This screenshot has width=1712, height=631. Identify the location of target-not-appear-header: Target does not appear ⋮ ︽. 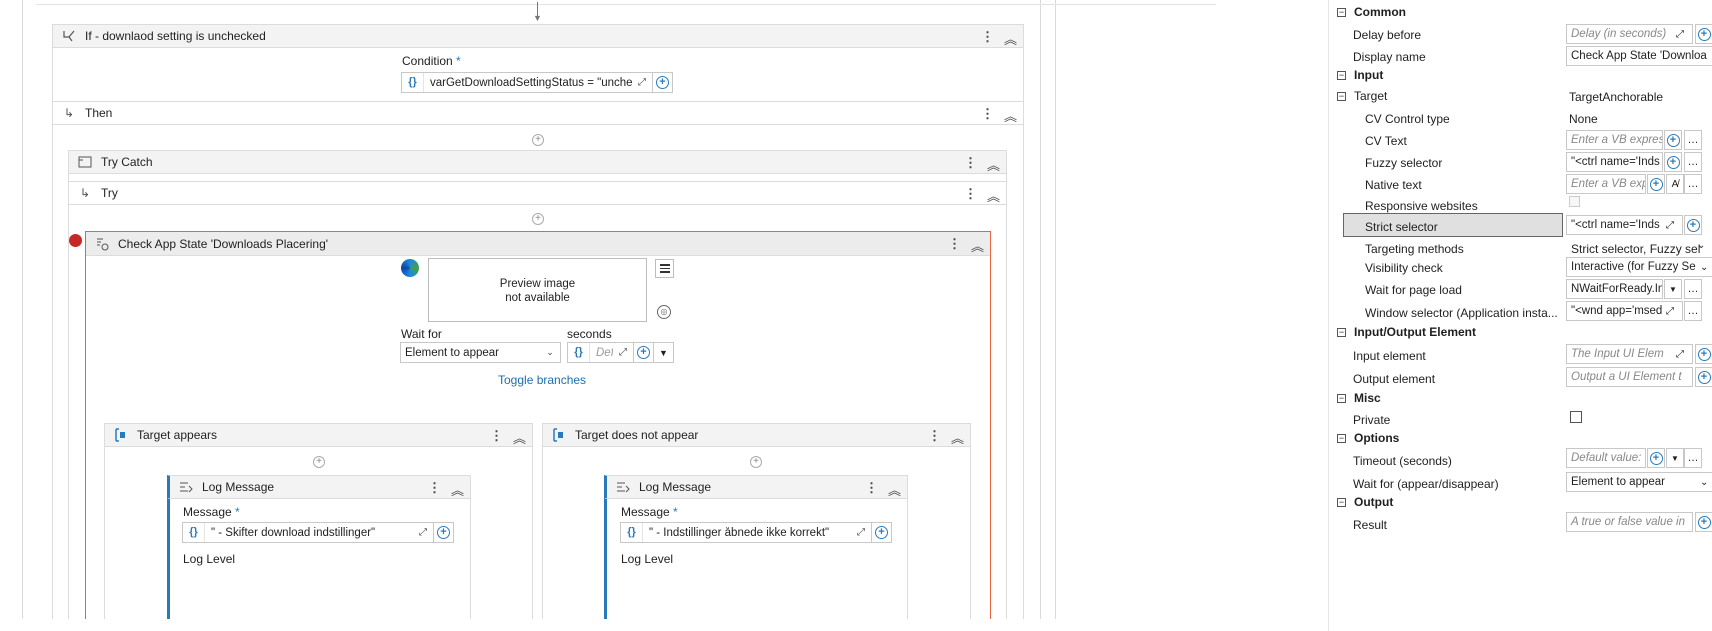
(756, 435).